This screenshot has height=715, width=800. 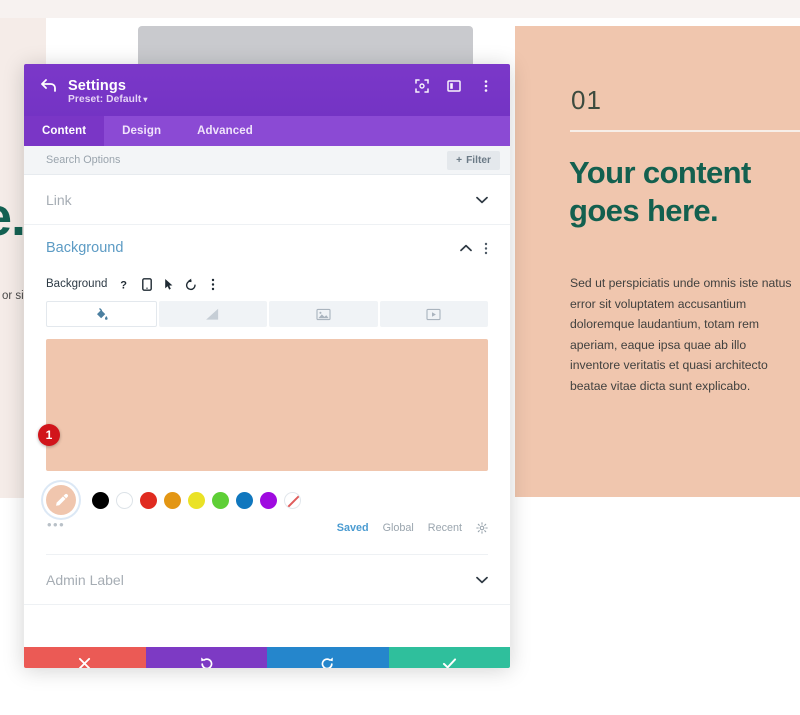 I want to click on backdrop-white-gap, so click(x=279, y=22).